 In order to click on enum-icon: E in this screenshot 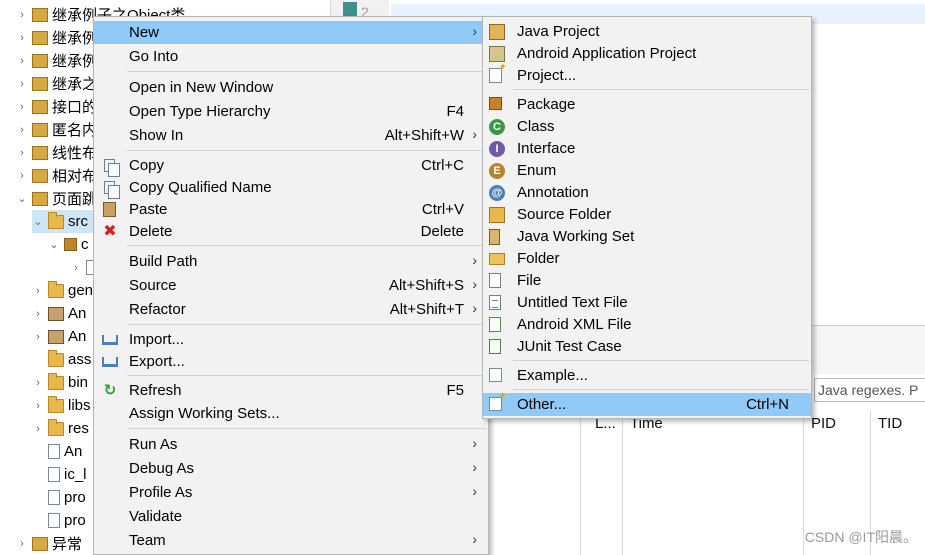, I will do `click(497, 171)`.